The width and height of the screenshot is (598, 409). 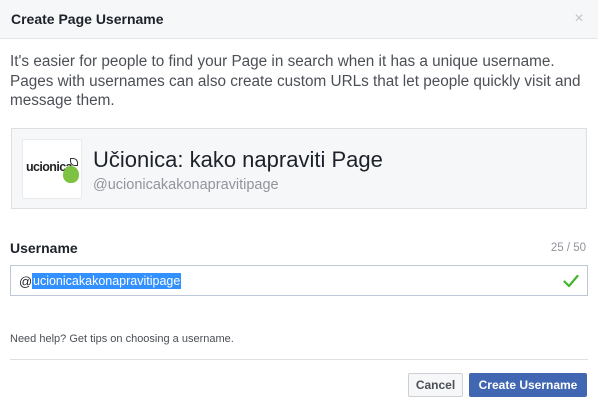 What do you see at coordinates (435, 385) in the screenshot?
I see `cancel-button: Cancel` at bounding box center [435, 385].